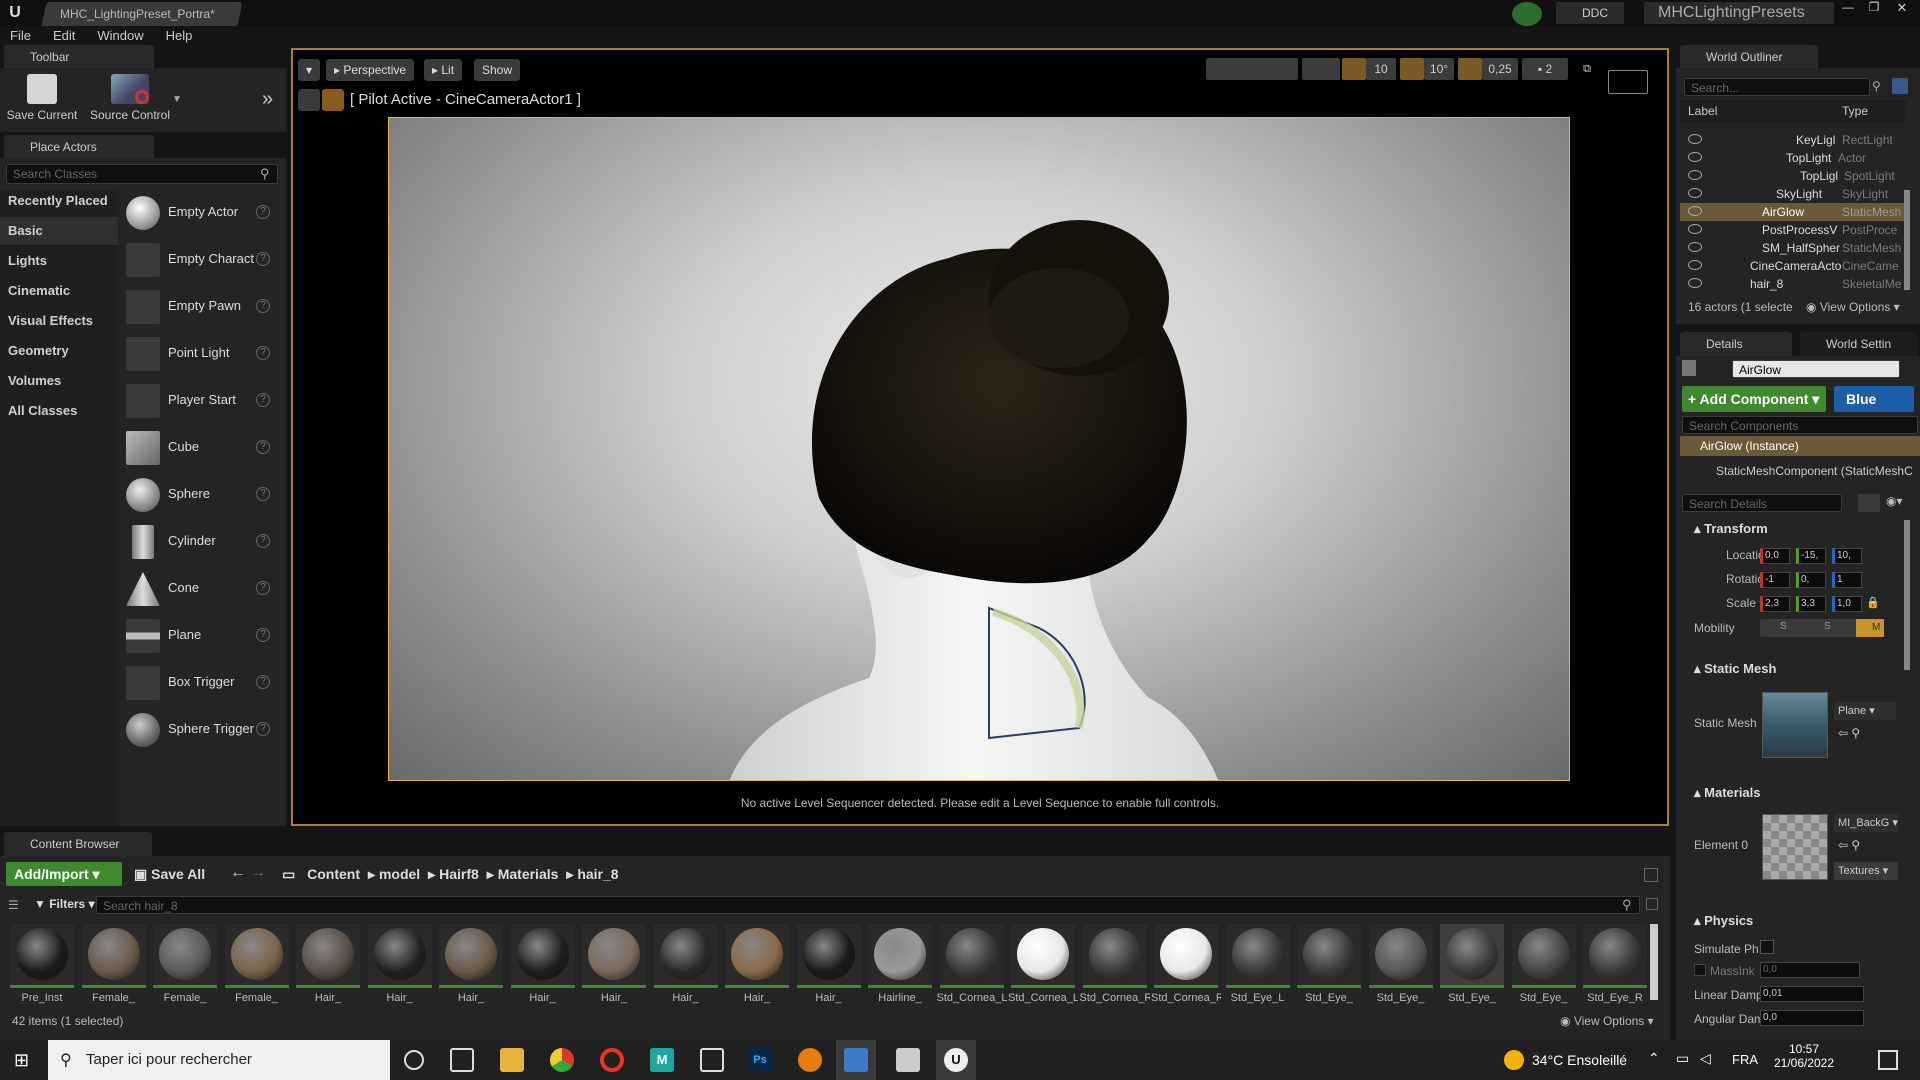  I want to click on scale-x-field: 2,3, so click(1775, 604).